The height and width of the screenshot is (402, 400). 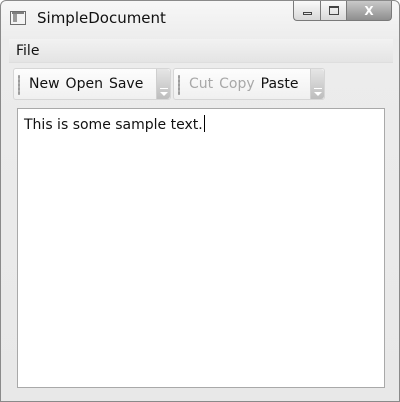 I want to click on minimize-icon, so click(x=307, y=13).